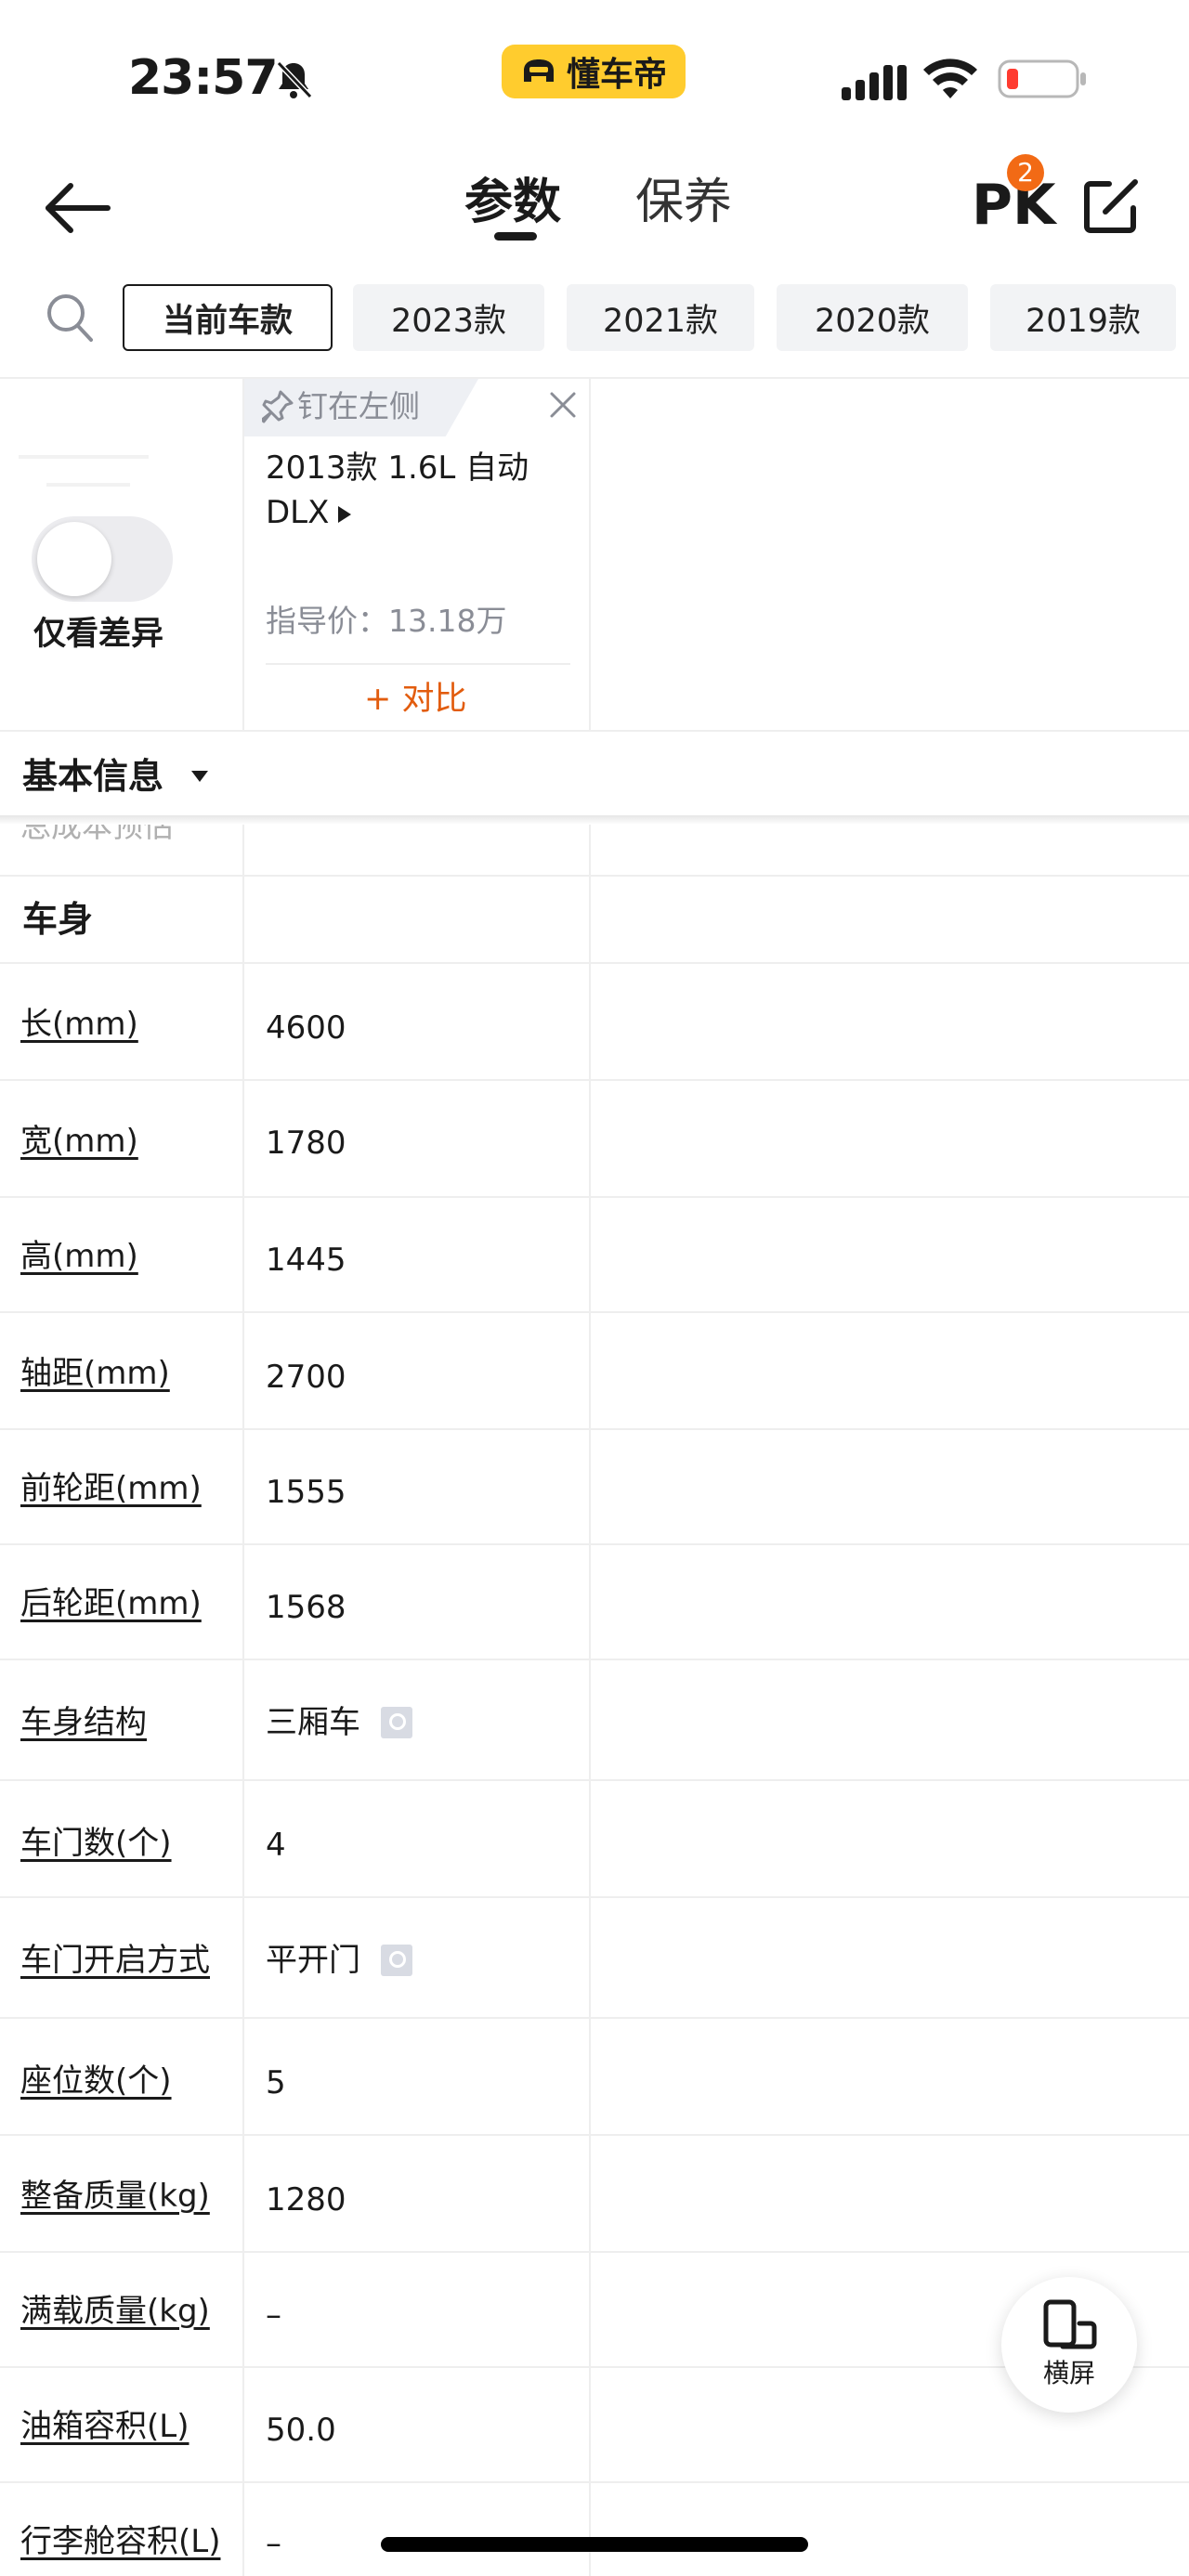  Describe the element at coordinates (594, 773) in the screenshot. I see `section-header-bg` at that location.